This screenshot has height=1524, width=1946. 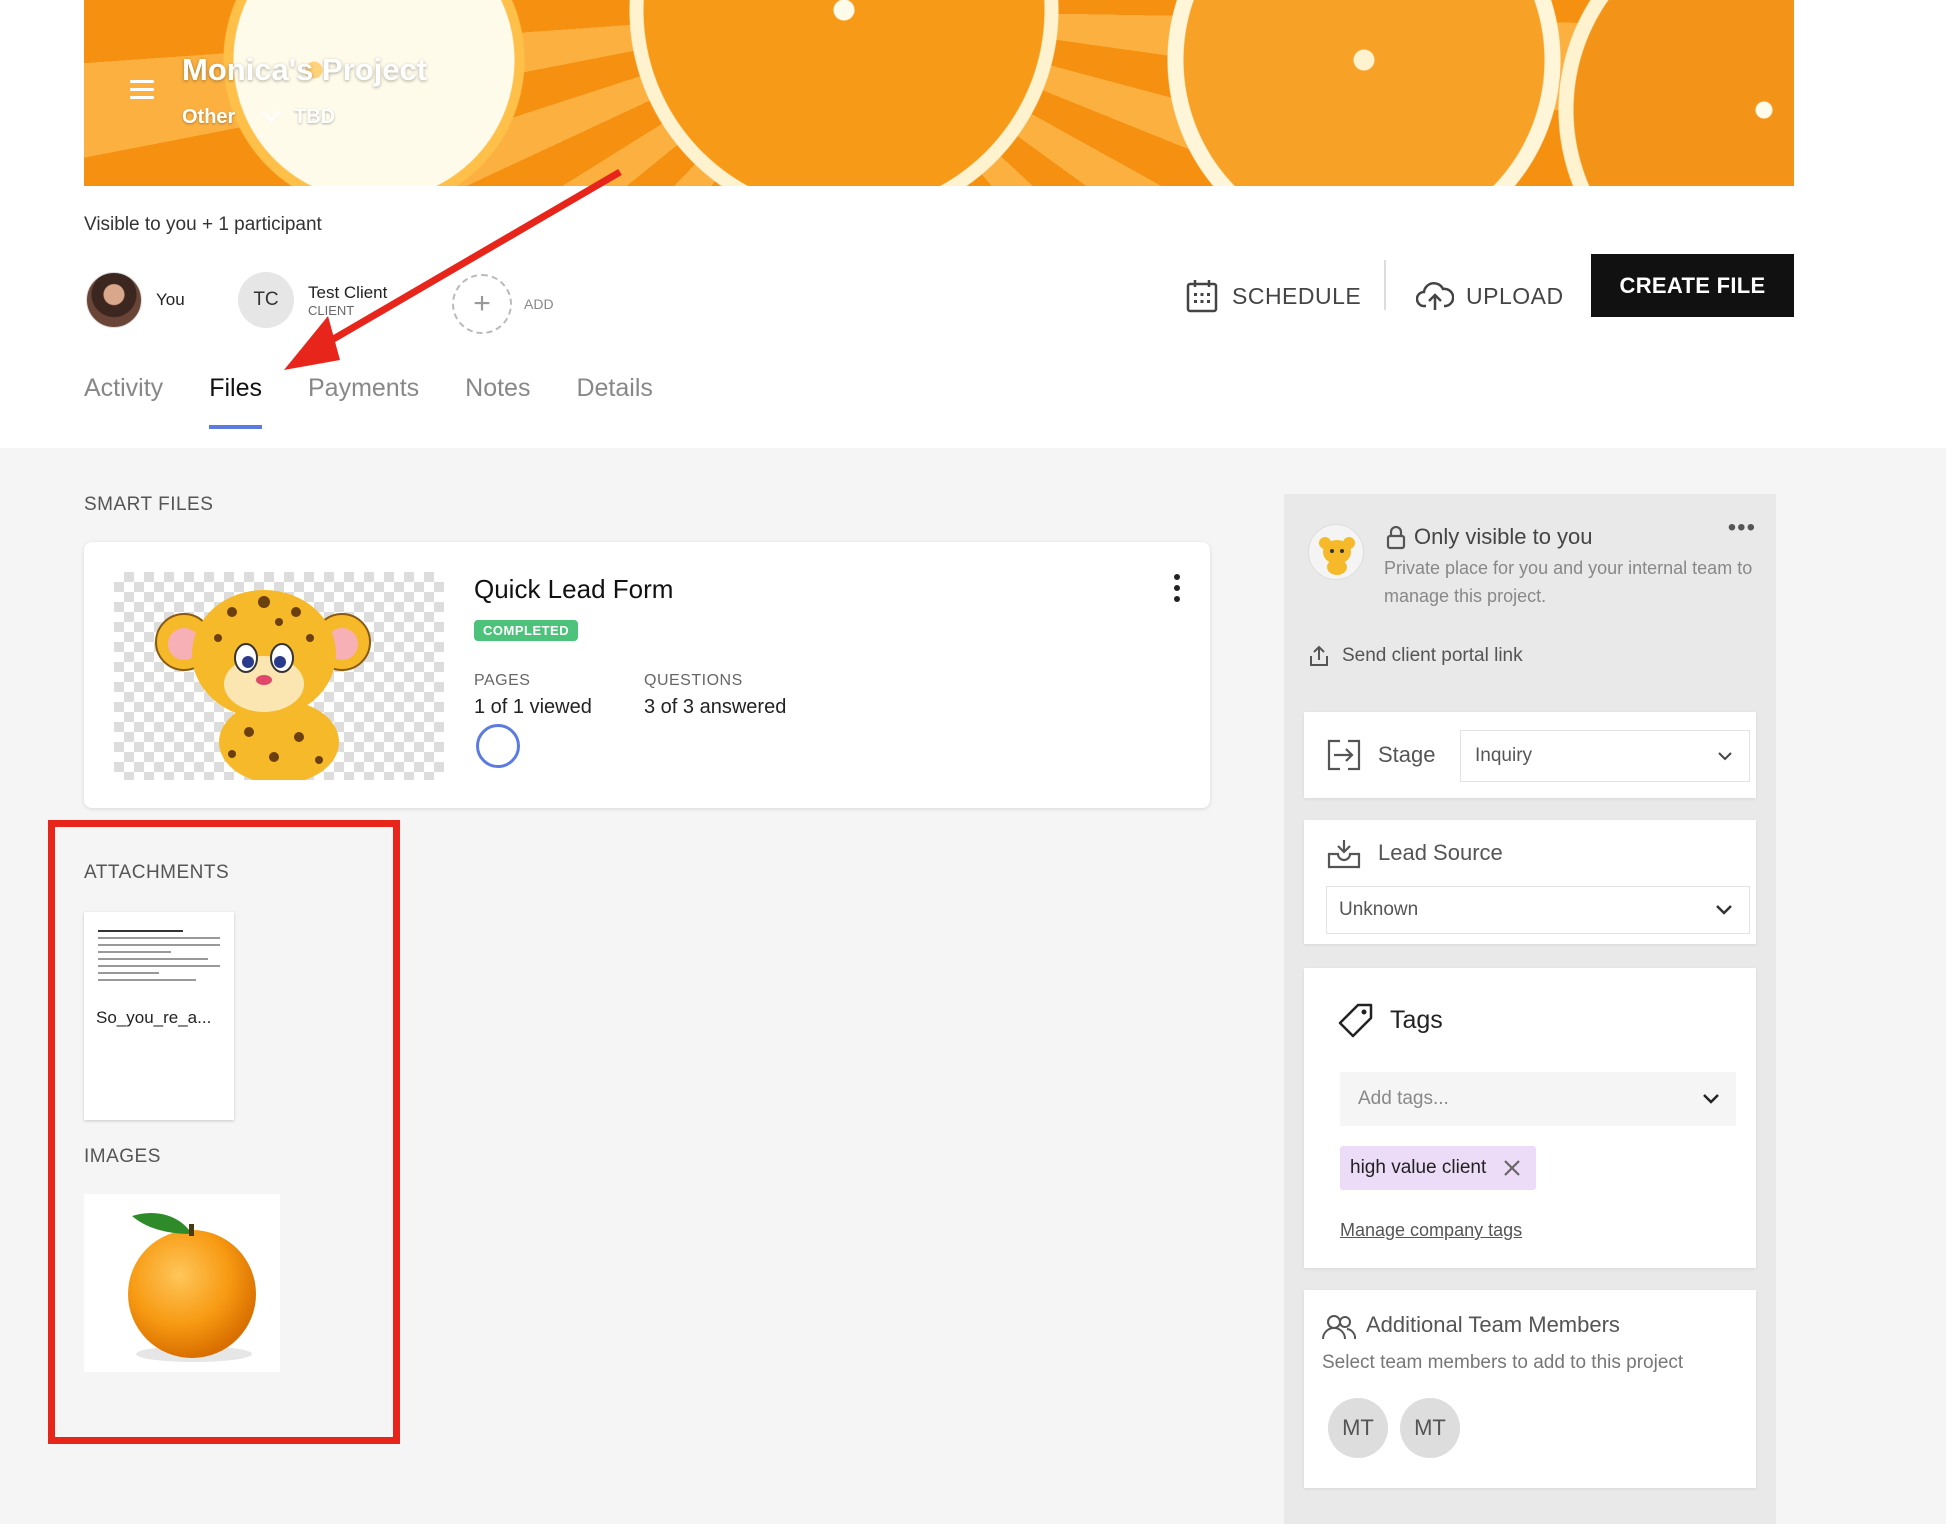 What do you see at coordinates (1503, 536) in the screenshot?
I see `private-section-title: Only visible to you` at bounding box center [1503, 536].